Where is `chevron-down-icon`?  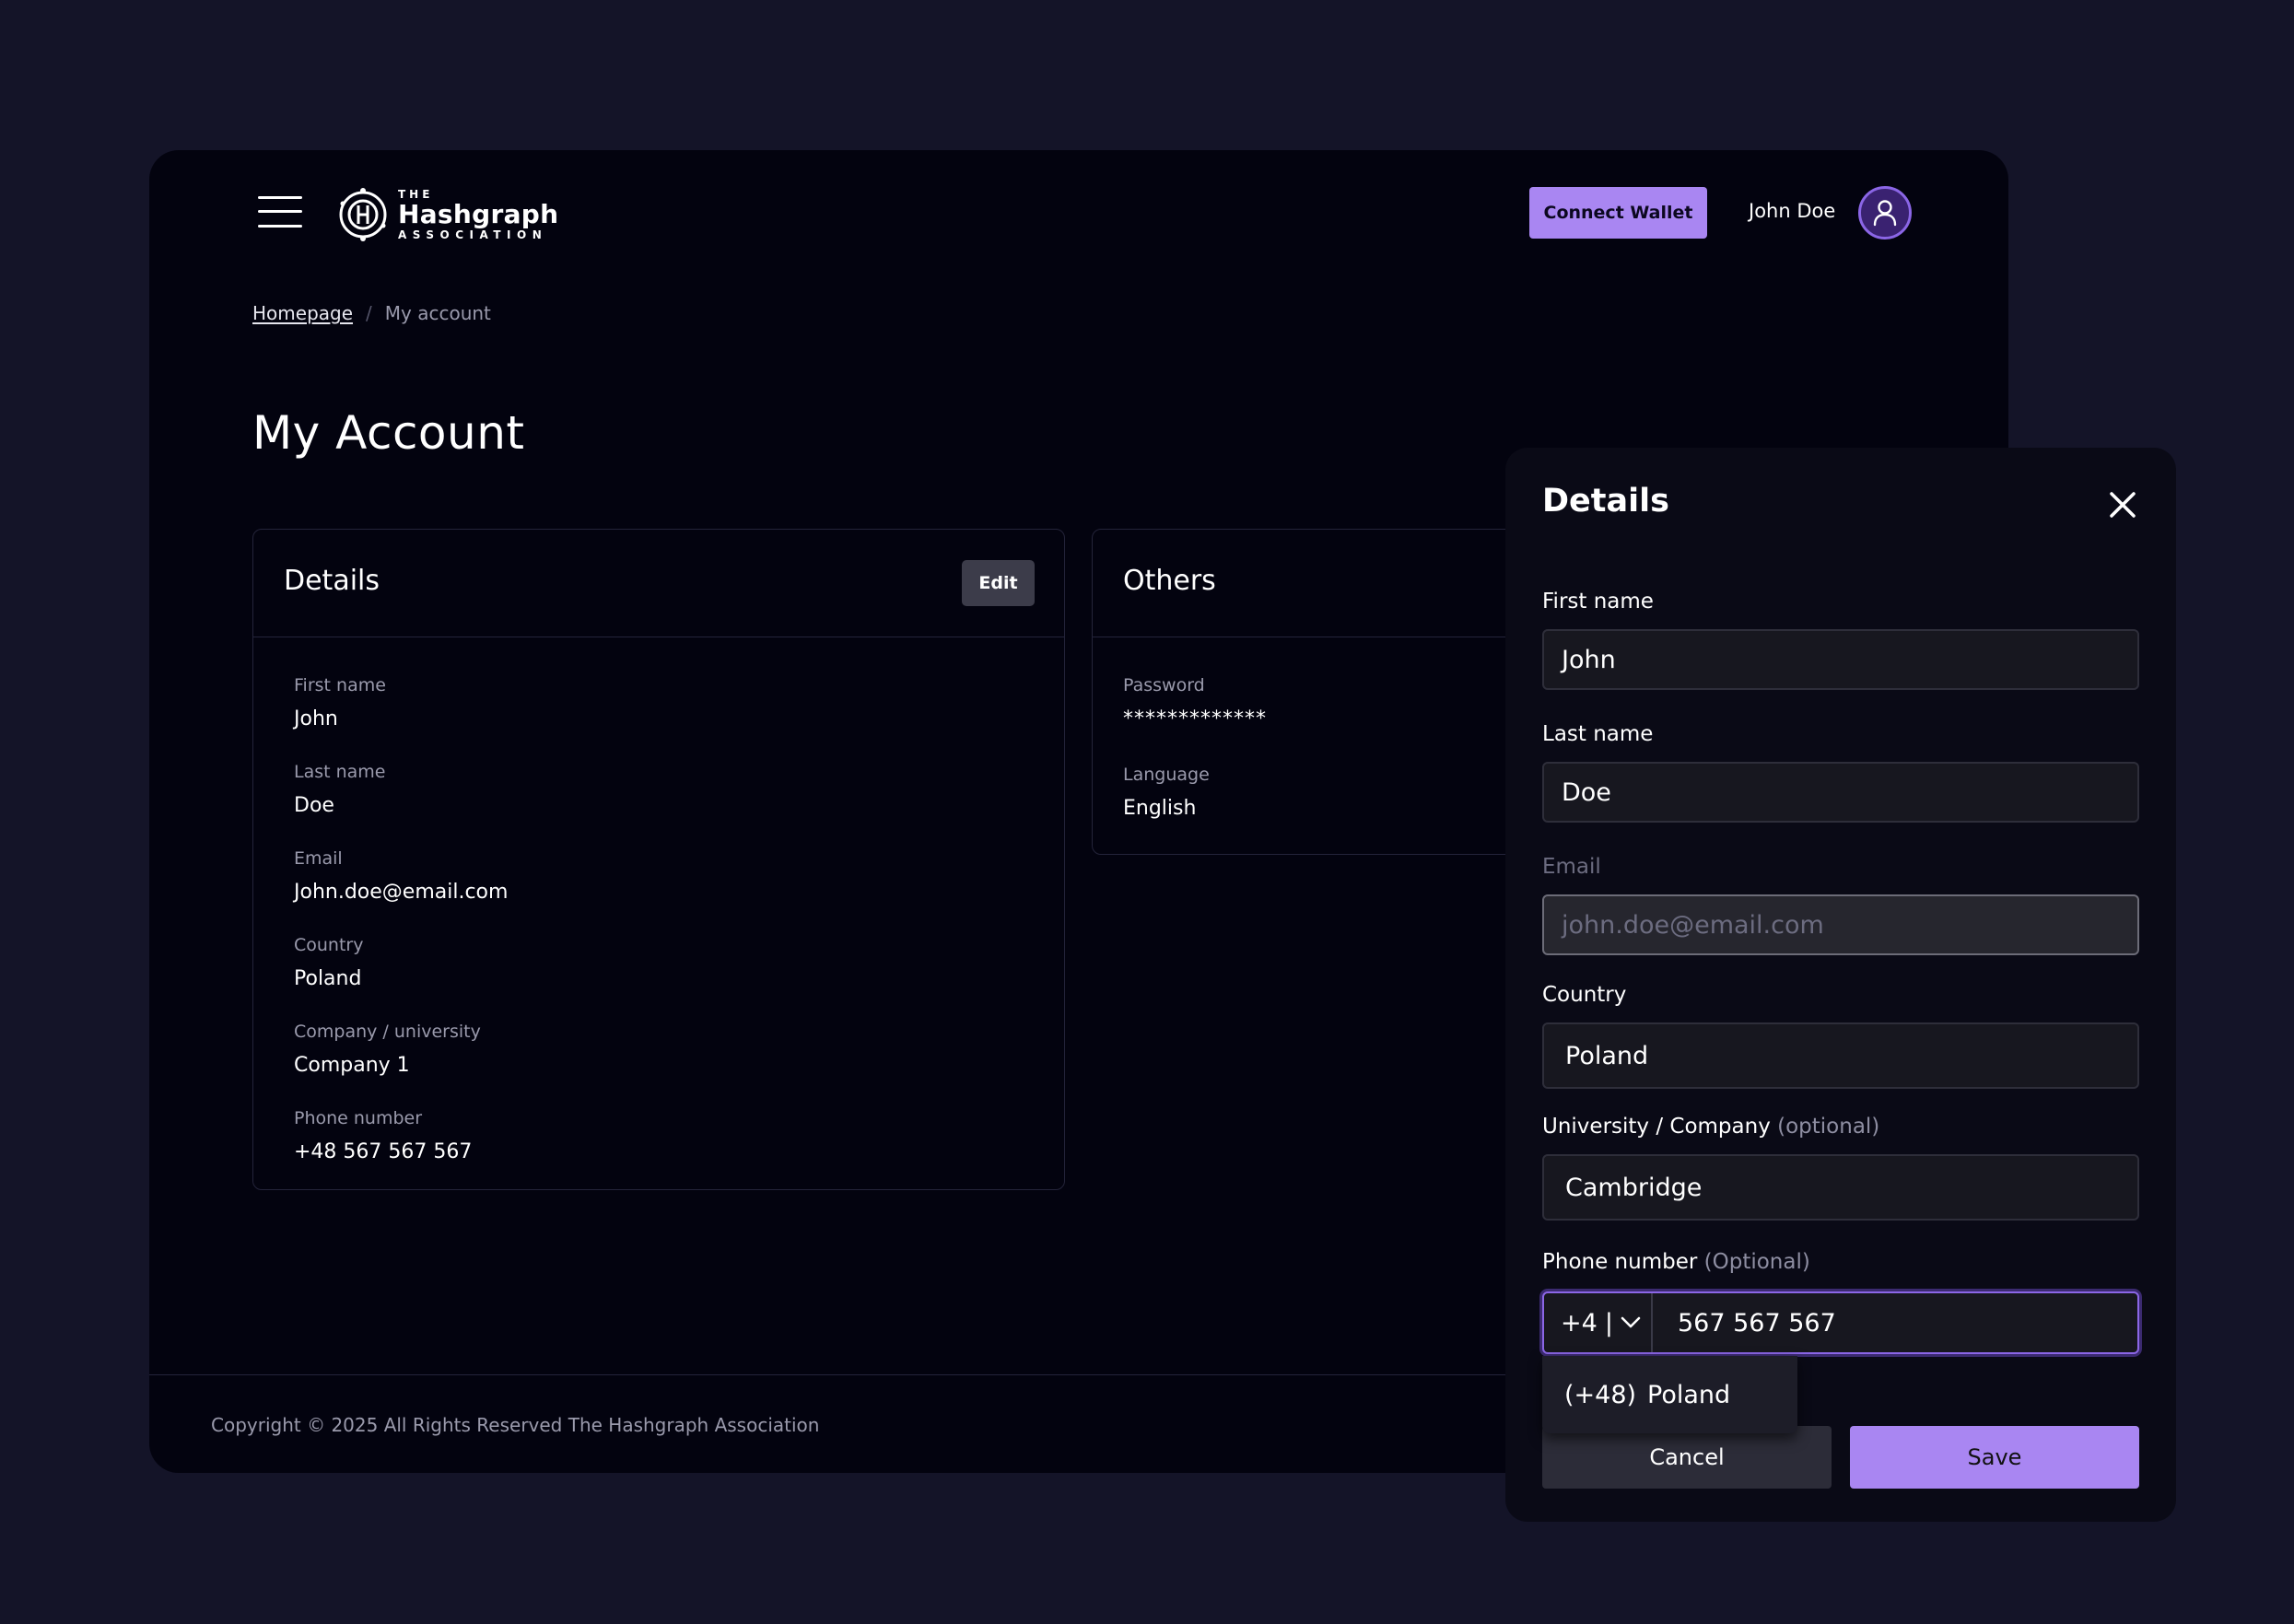 chevron-down-icon is located at coordinates (1631, 1322).